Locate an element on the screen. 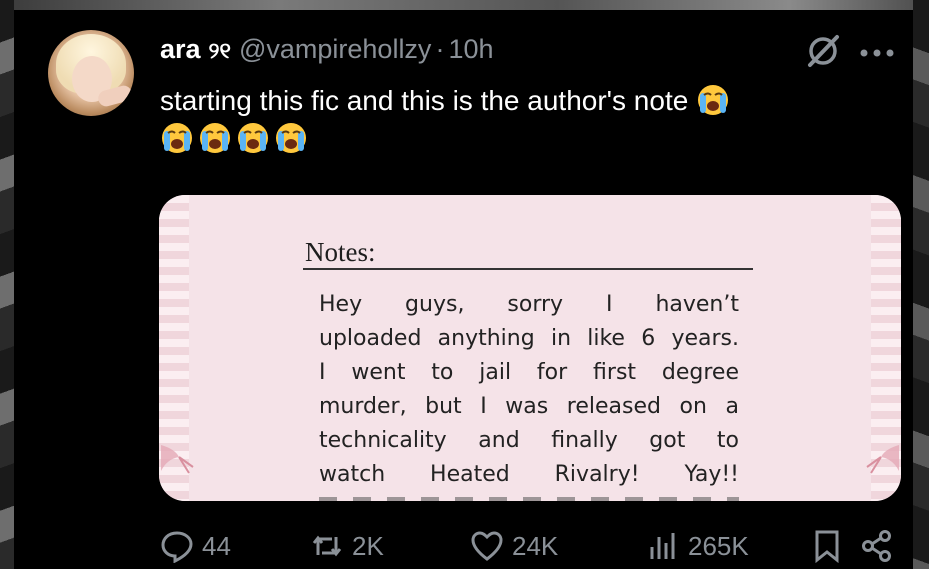 This screenshot has width=929, height=569. notes-line: technicality and finally got to is located at coordinates (529, 440).